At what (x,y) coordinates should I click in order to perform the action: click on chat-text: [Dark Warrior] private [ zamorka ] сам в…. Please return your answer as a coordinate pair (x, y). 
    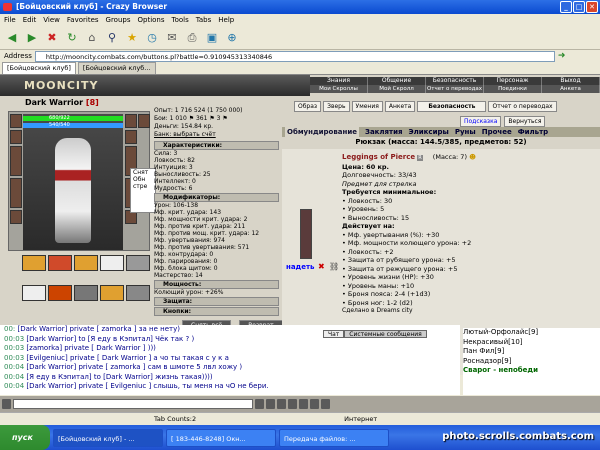
    Looking at the image, I should click on (134, 367).